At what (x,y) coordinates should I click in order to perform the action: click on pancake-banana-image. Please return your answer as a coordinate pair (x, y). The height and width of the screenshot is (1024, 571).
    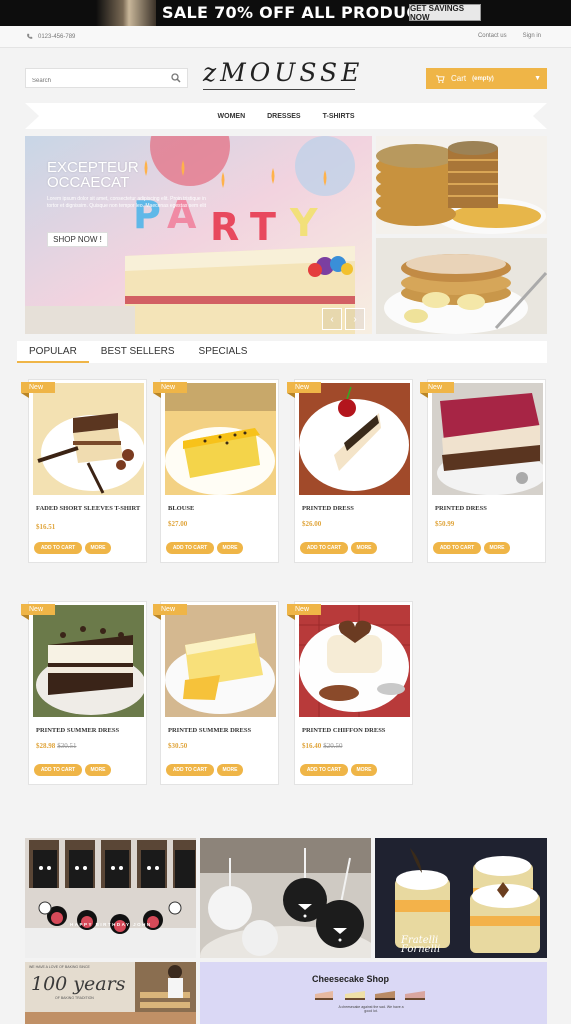
    Looking at the image, I should click on (461, 286).